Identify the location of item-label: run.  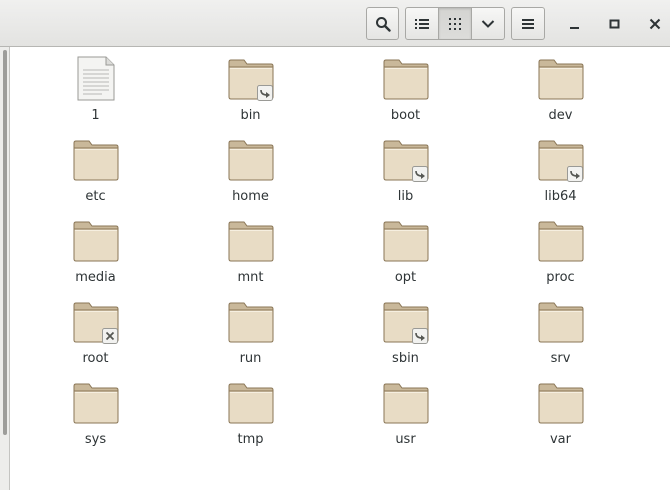
(250, 358).